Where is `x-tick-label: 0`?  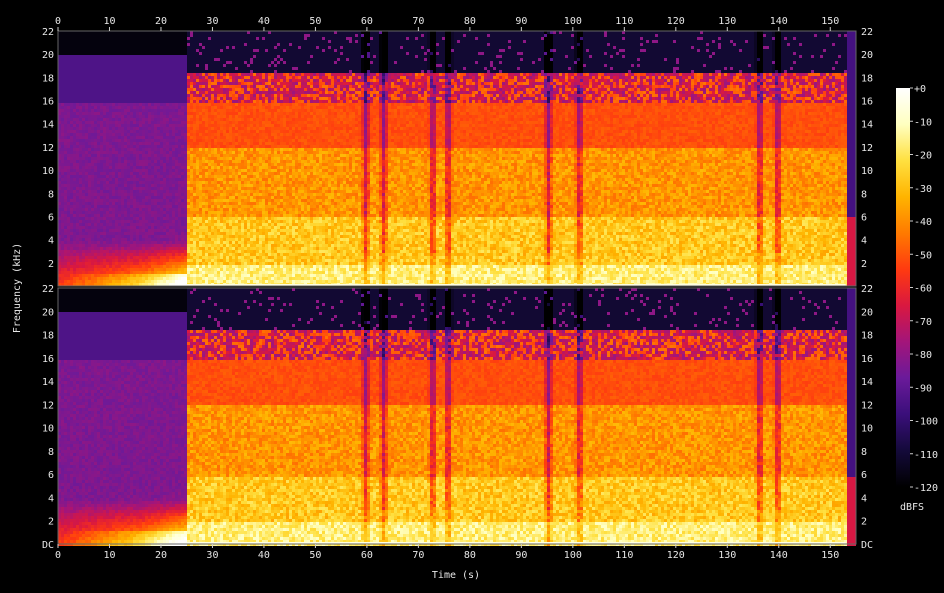
x-tick-label: 0 is located at coordinates (58, 555).